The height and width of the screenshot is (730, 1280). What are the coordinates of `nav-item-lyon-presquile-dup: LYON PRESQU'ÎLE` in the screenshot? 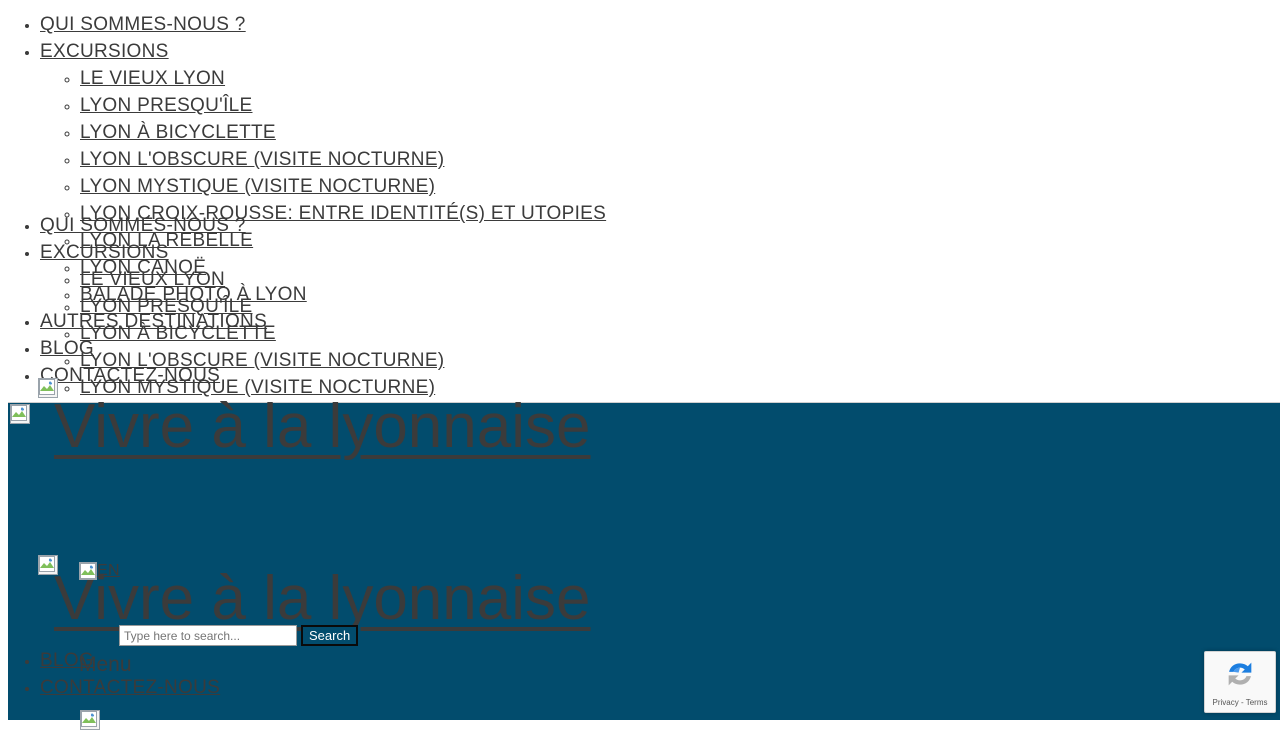 It's located at (680, 307).